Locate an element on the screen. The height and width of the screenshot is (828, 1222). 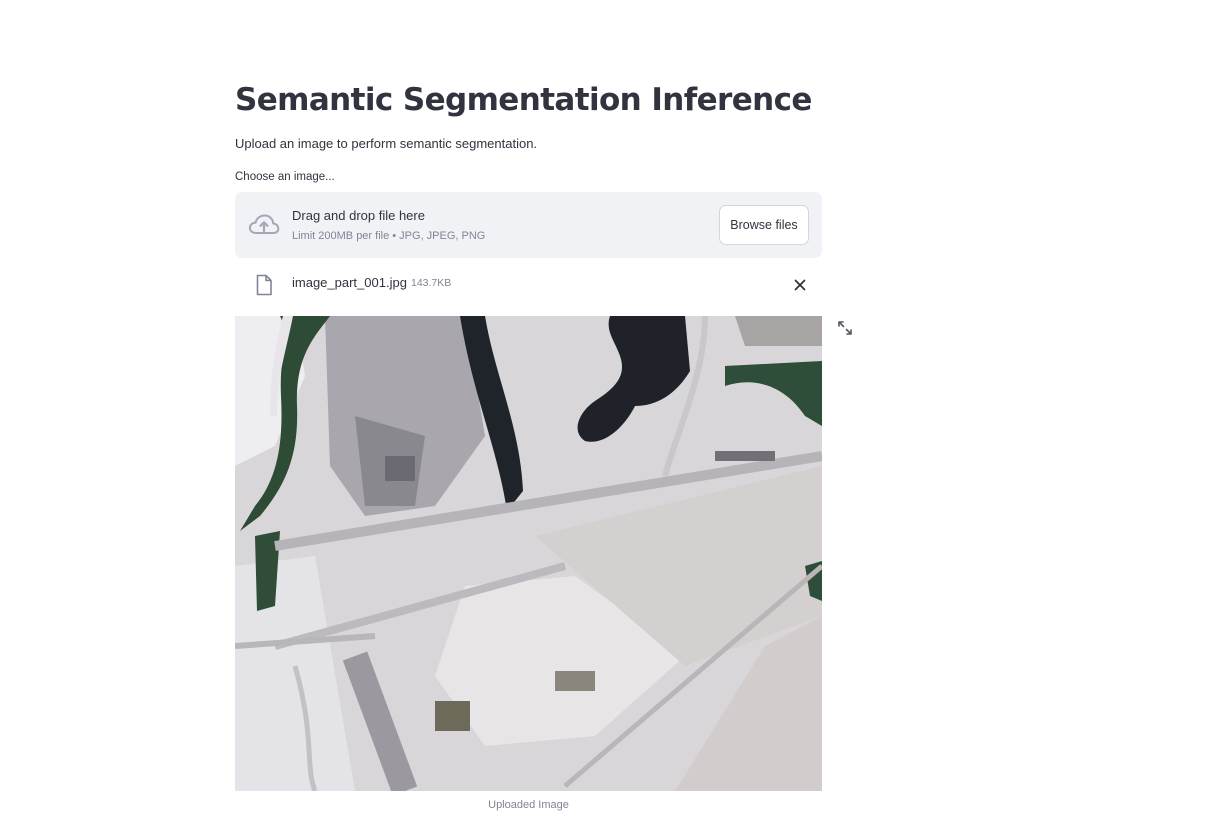
fullscreen-button is located at coordinates (845, 328).